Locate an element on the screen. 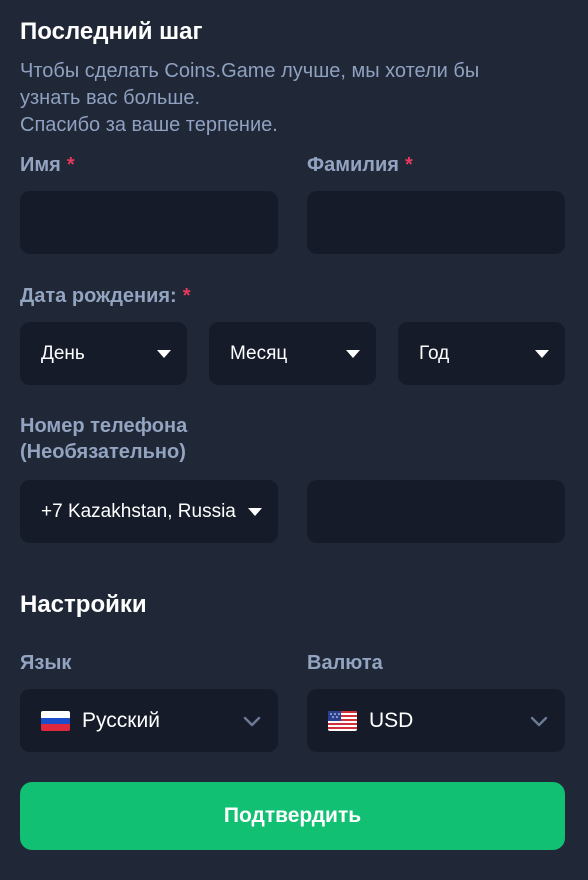  phone-label-line-1: Номер телефона is located at coordinates (104, 426).